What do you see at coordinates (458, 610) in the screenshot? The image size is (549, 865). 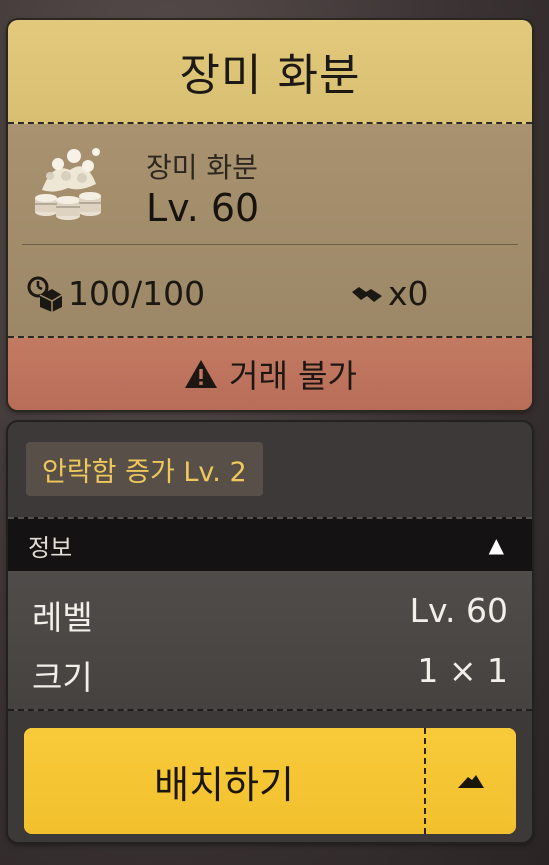 I see `level-value: Lv. 60` at bounding box center [458, 610].